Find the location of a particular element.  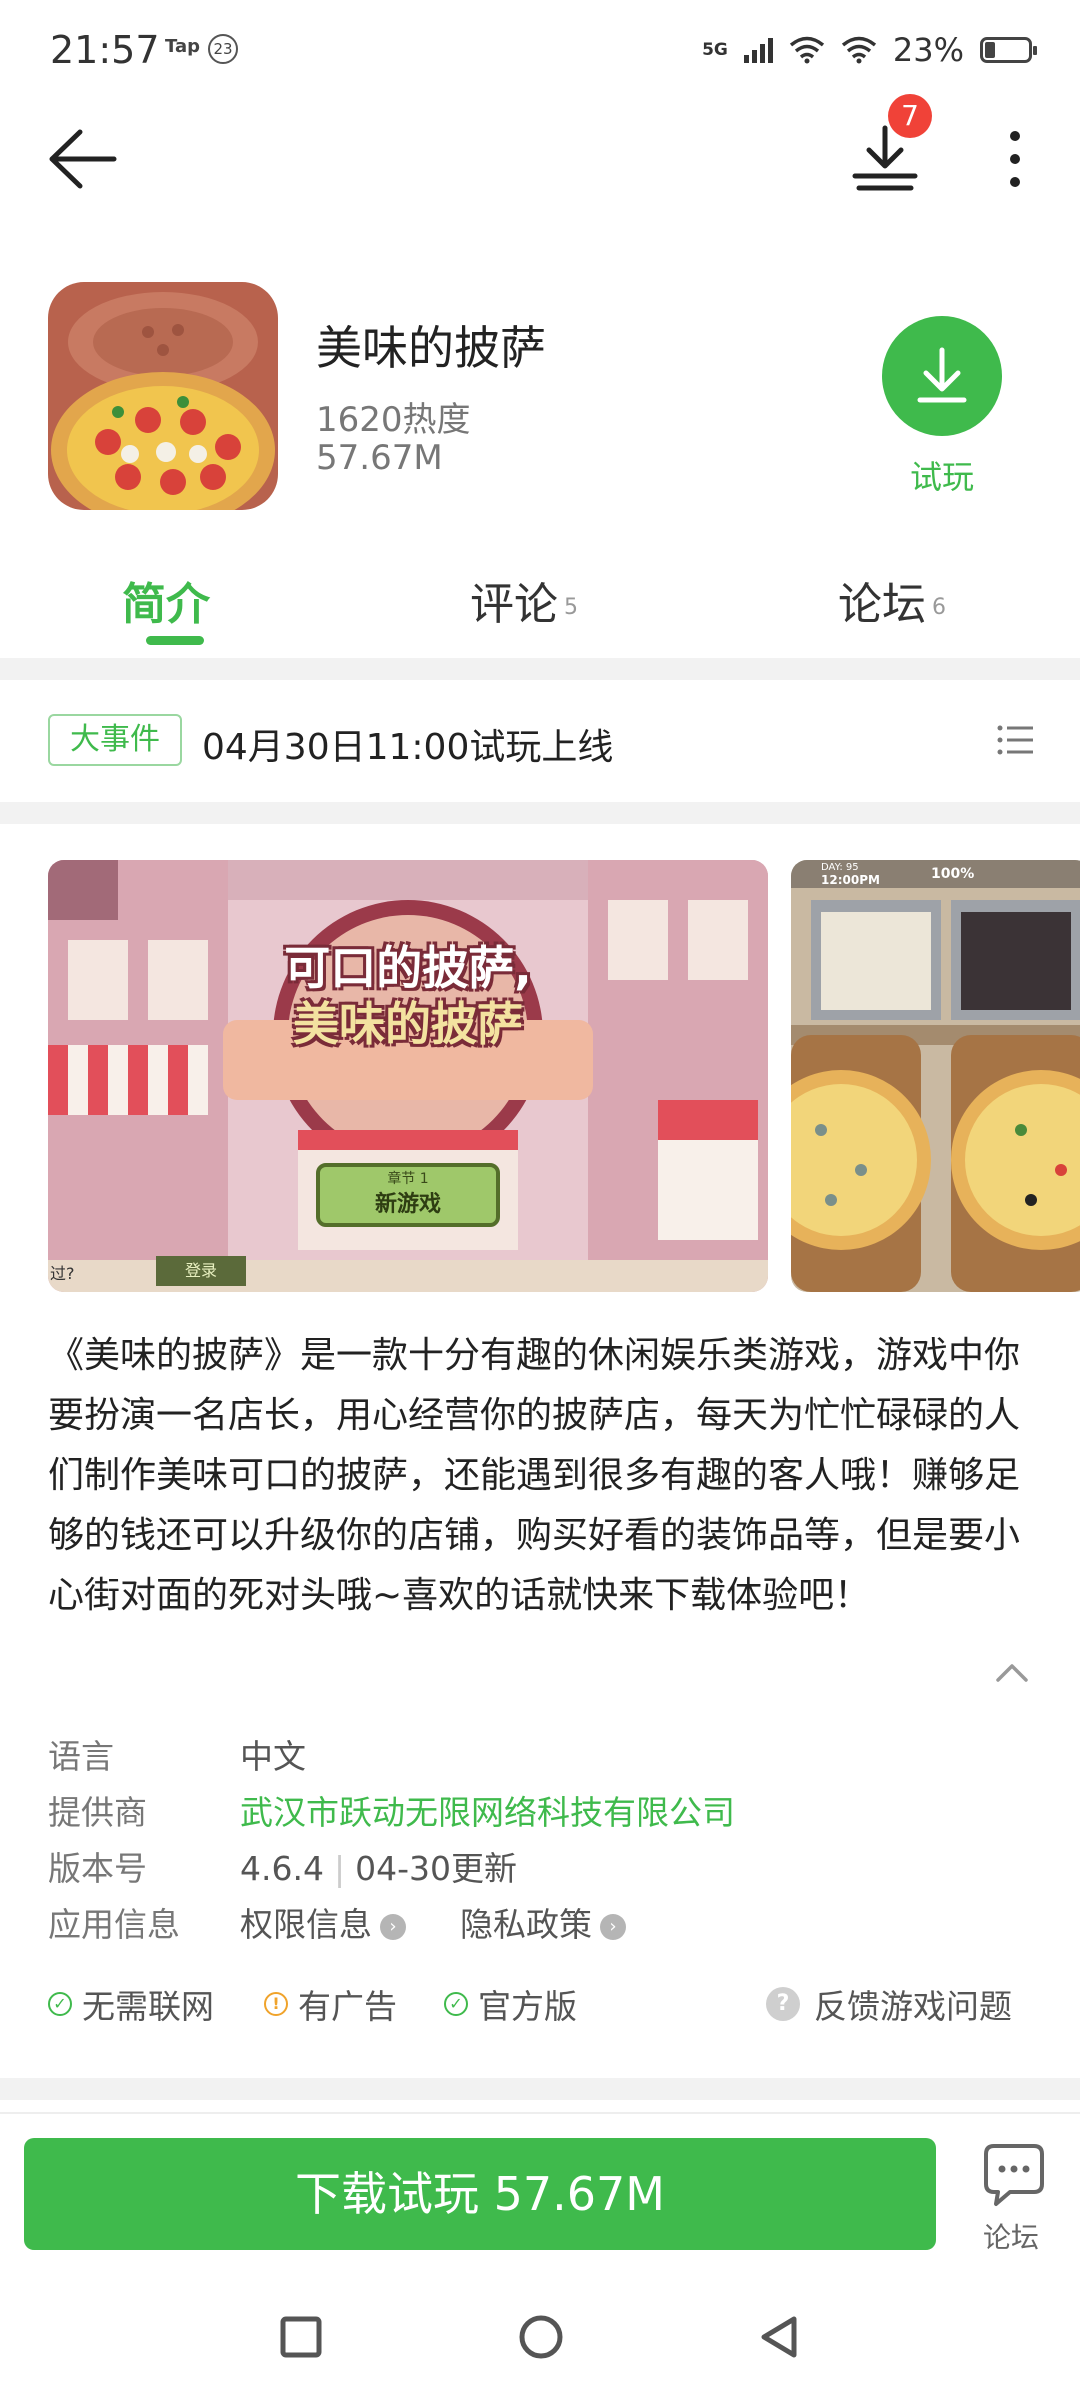

status-indicators: 5G 23% is located at coordinates (869, 50).